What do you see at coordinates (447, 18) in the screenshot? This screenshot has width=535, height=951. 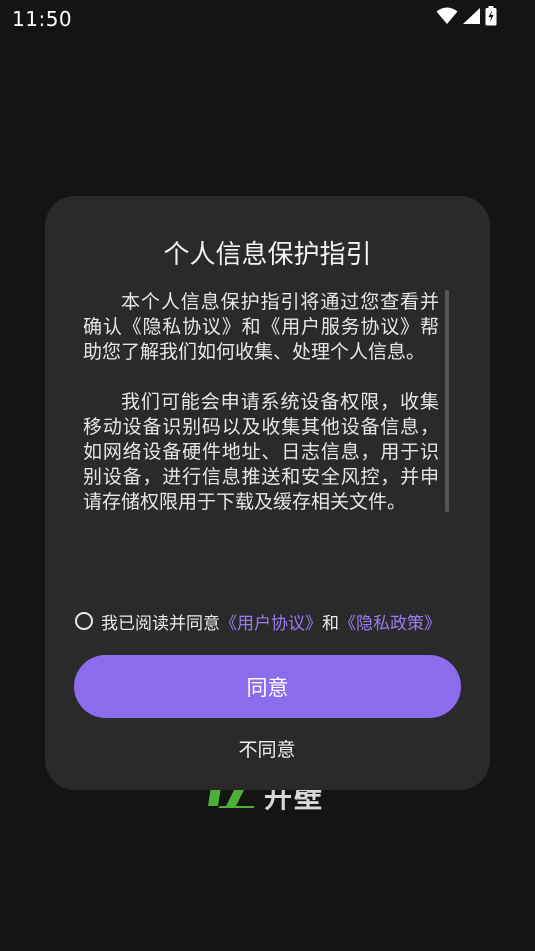 I see `wifi-icon` at bounding box center [447, 18].